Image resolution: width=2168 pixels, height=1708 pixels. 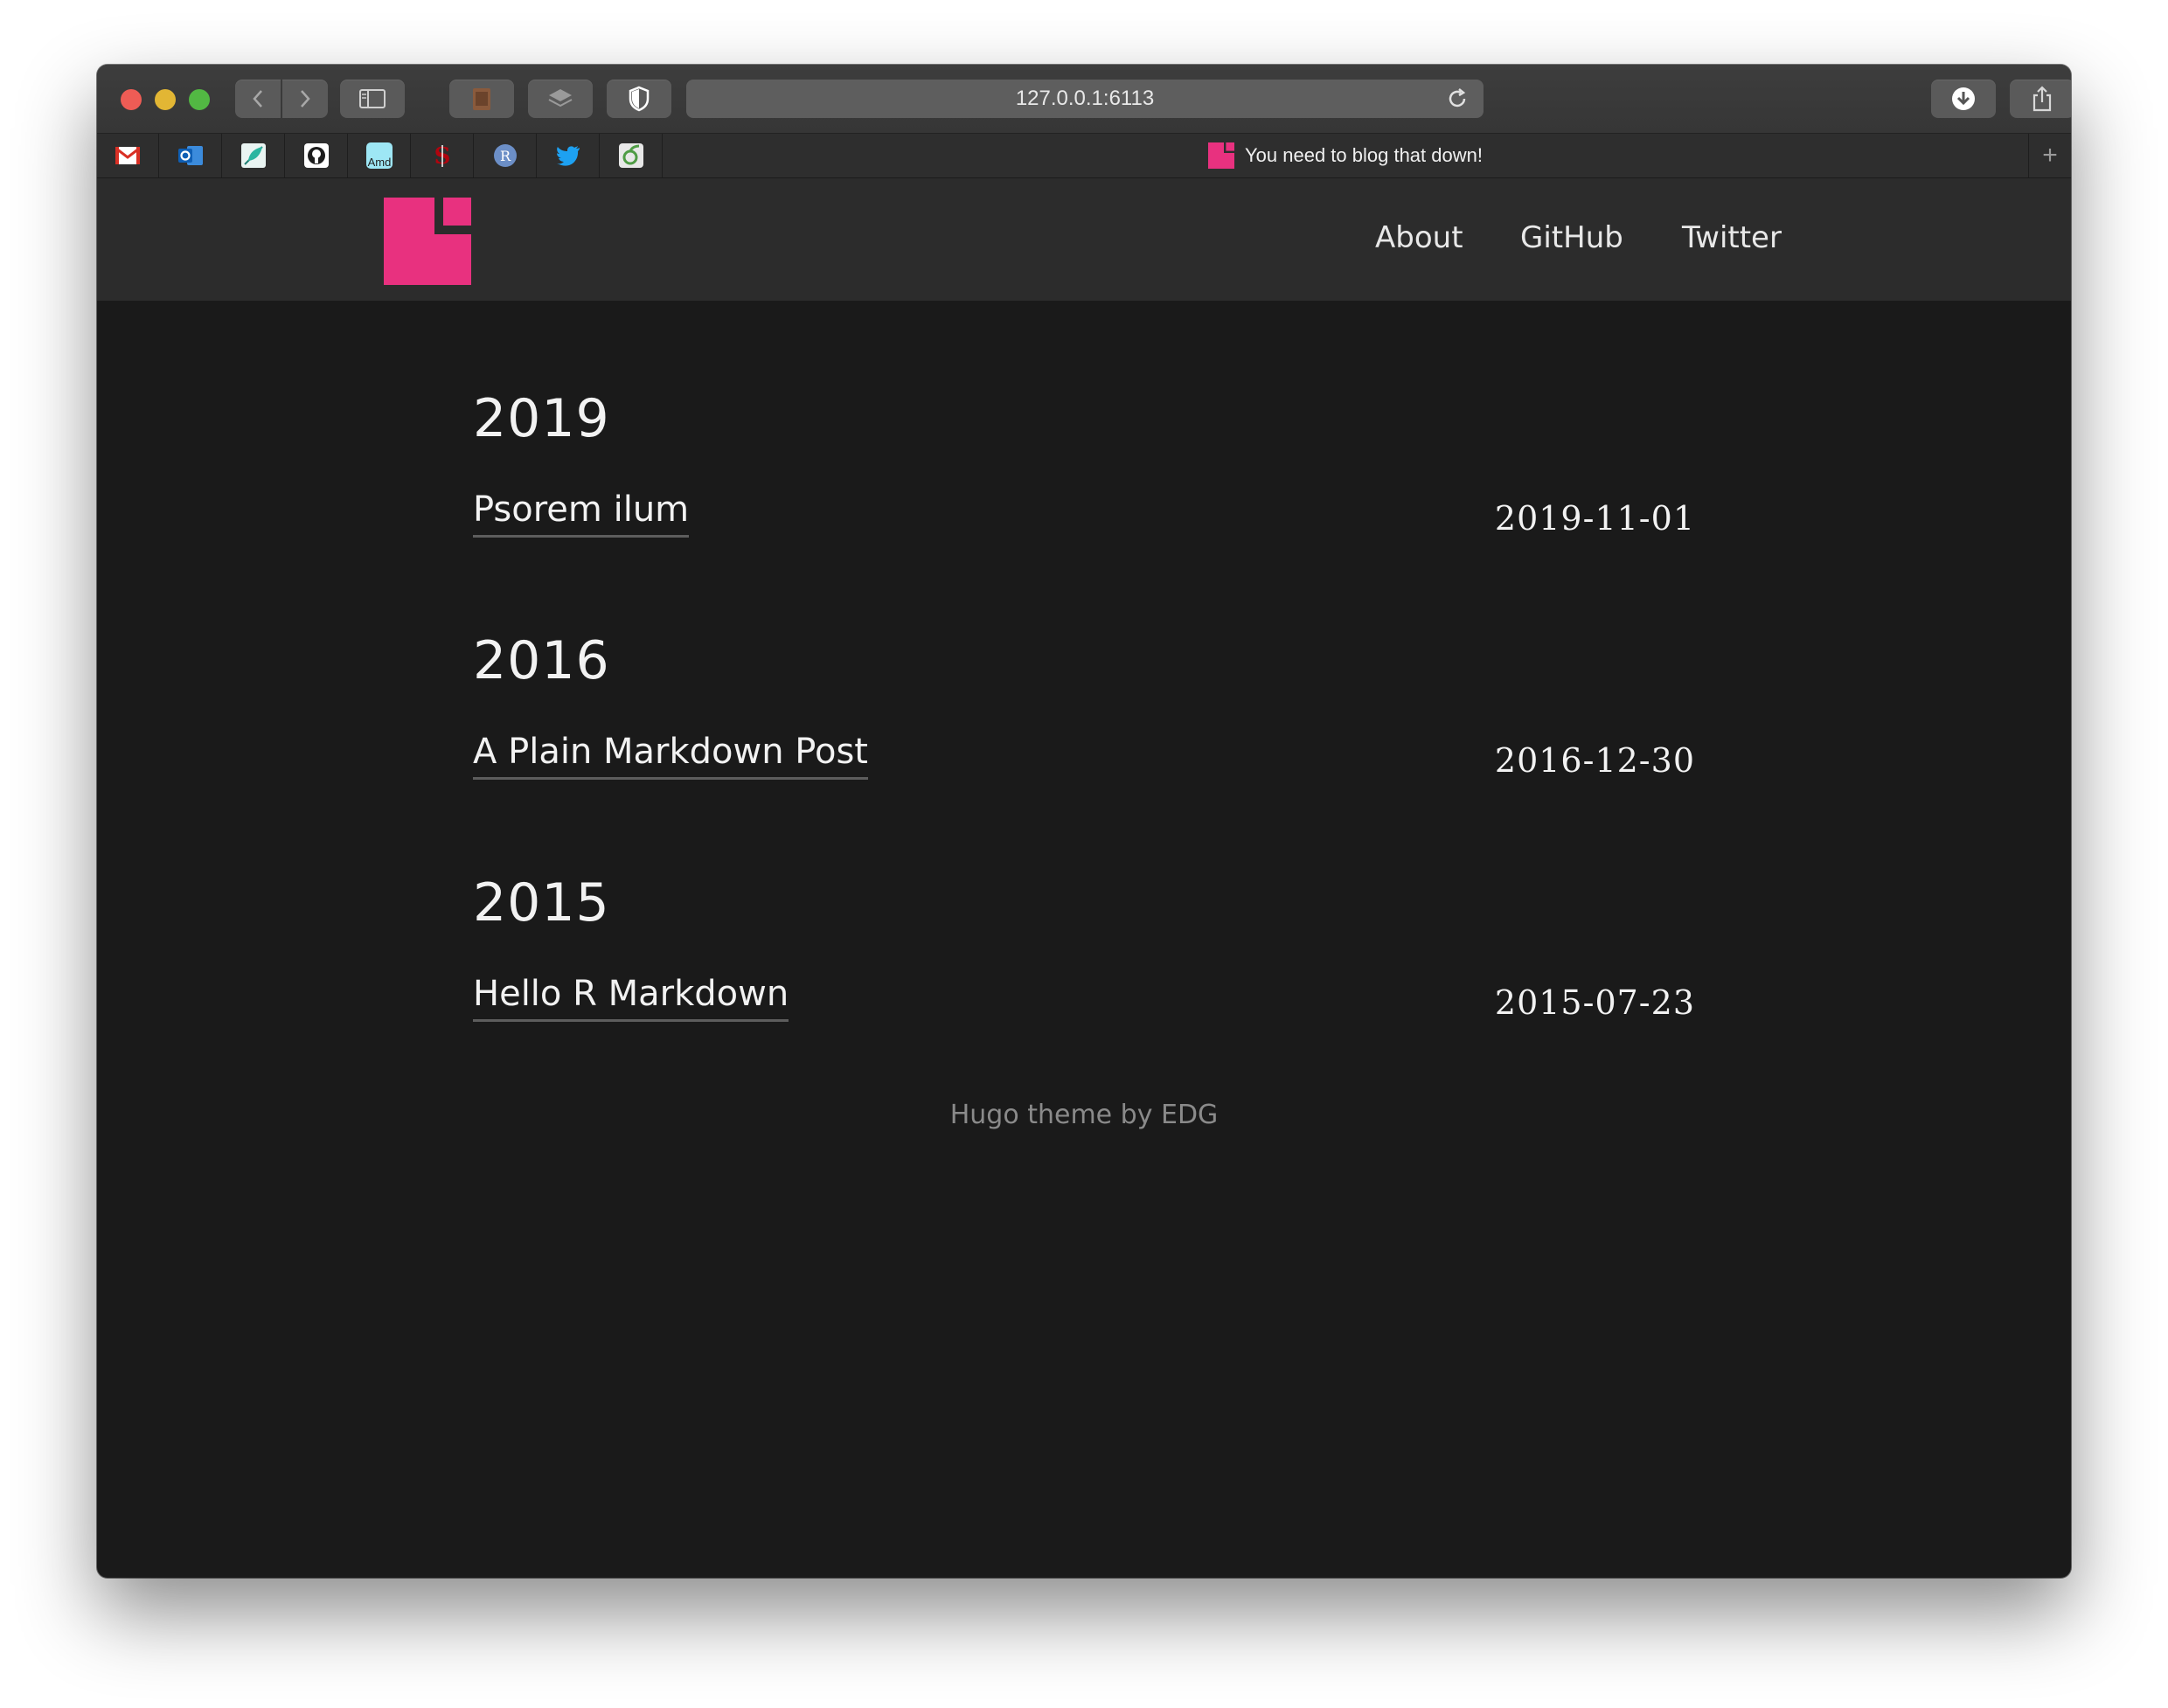 I want to click on chevron-left-icon, so click(x=257, y=99).